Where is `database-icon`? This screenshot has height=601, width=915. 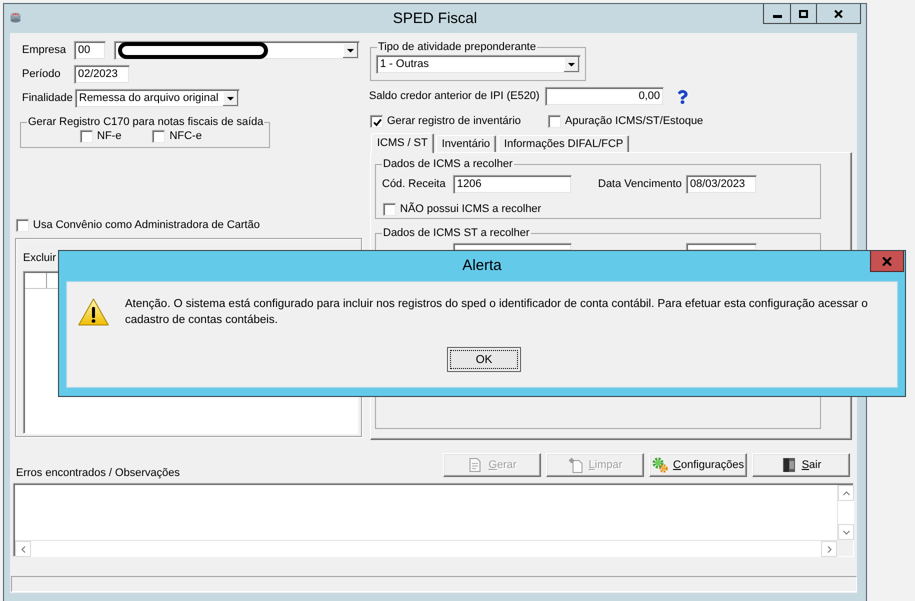
database-icon is located at coordinates (15, 17).